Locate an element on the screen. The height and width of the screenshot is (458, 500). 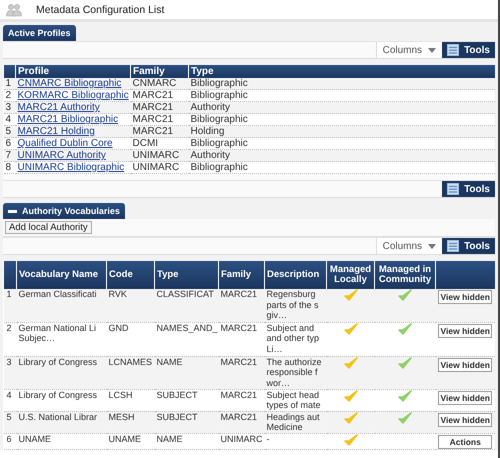
people-icon is located at coordinates (14, 9).